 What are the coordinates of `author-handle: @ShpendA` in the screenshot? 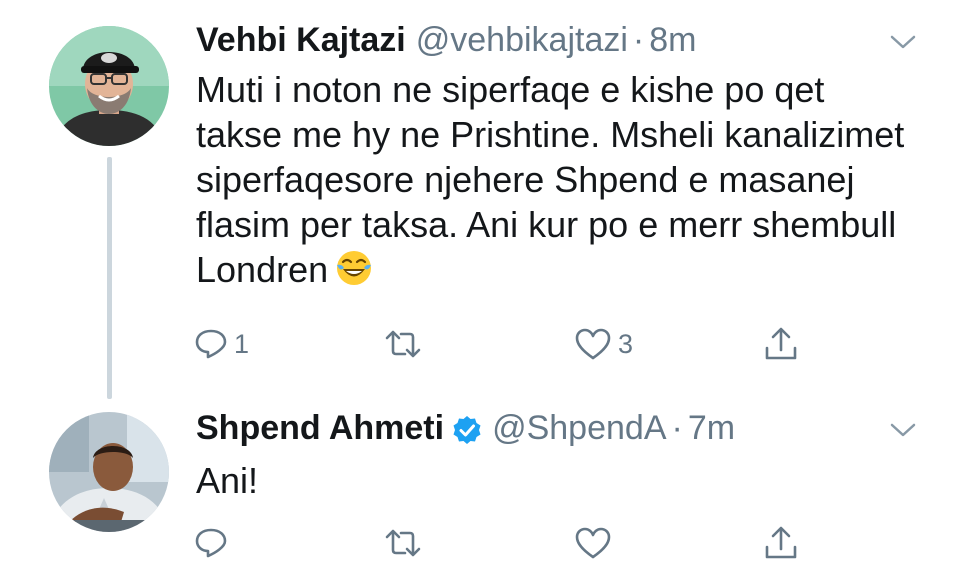 It's located at (579, 428).